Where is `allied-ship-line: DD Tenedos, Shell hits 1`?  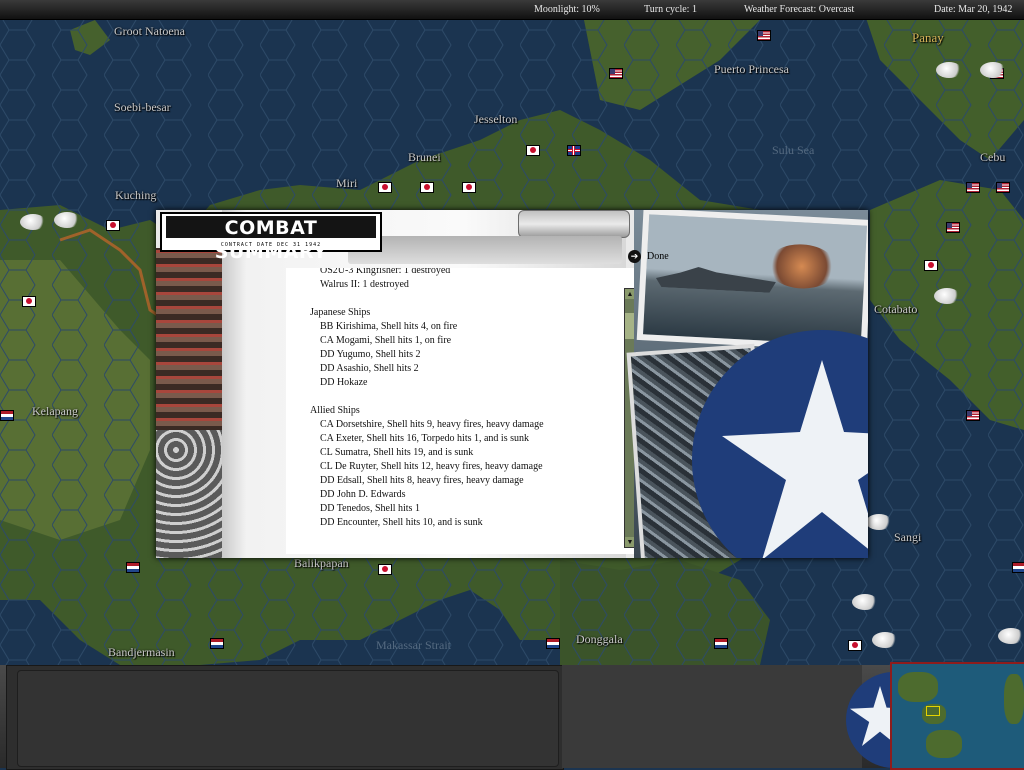
allied-ship-line: DD Tenedos, Shell hits 1 is located at coordinates (370, 508).